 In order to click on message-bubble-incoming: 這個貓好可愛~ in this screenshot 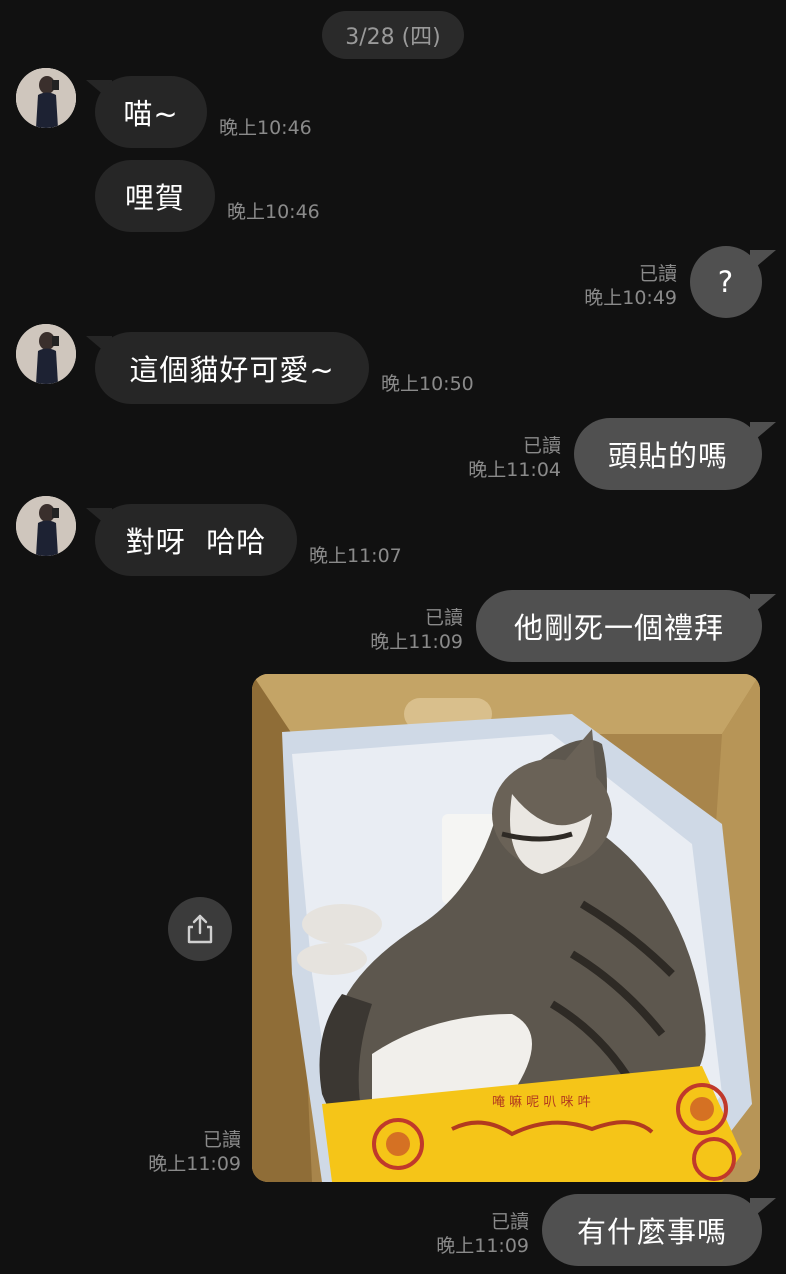, I will do `click(232, 368)`.